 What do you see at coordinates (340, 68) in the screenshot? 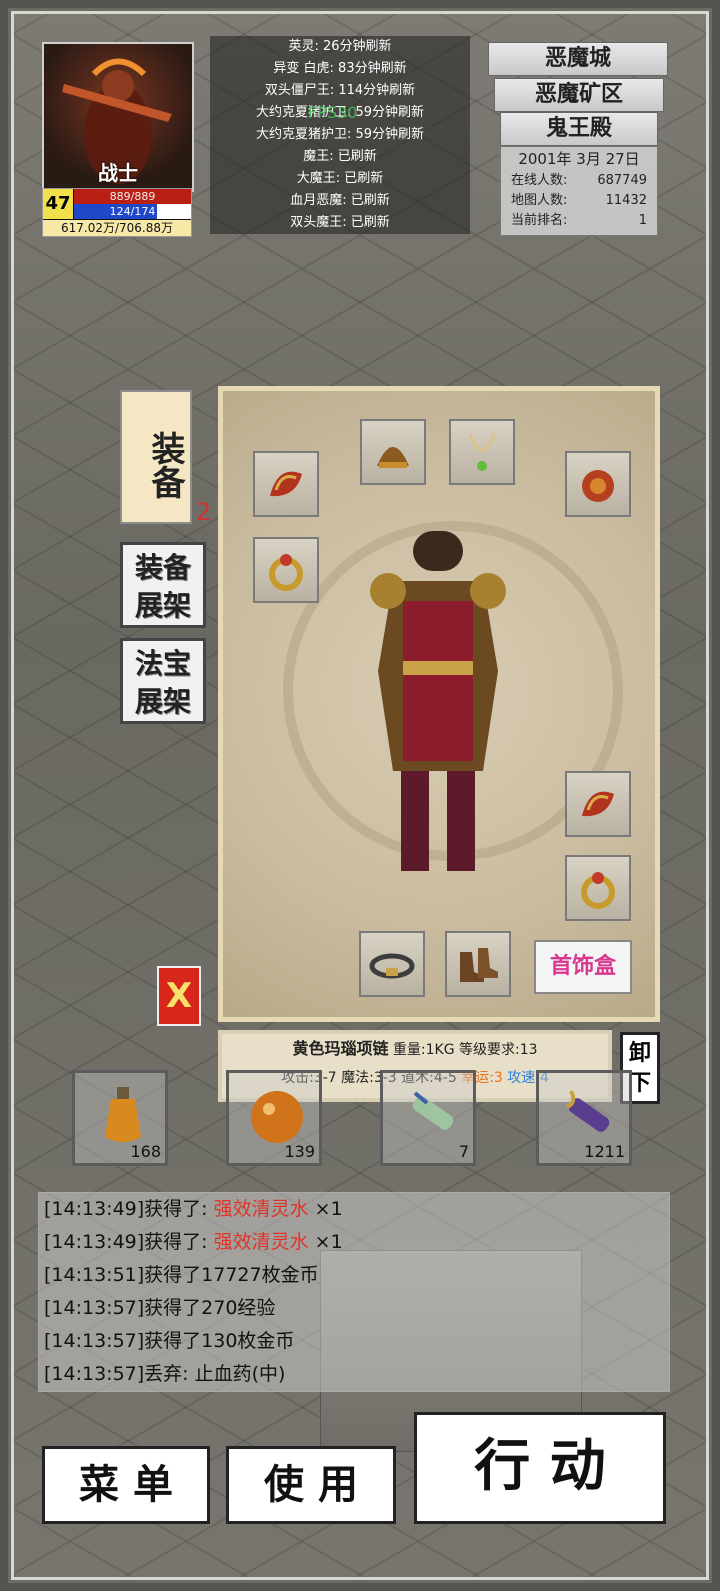
I see `boss-timer-row: 异变 白虎: 83分钟刷新` at bounding box center [340, 68].